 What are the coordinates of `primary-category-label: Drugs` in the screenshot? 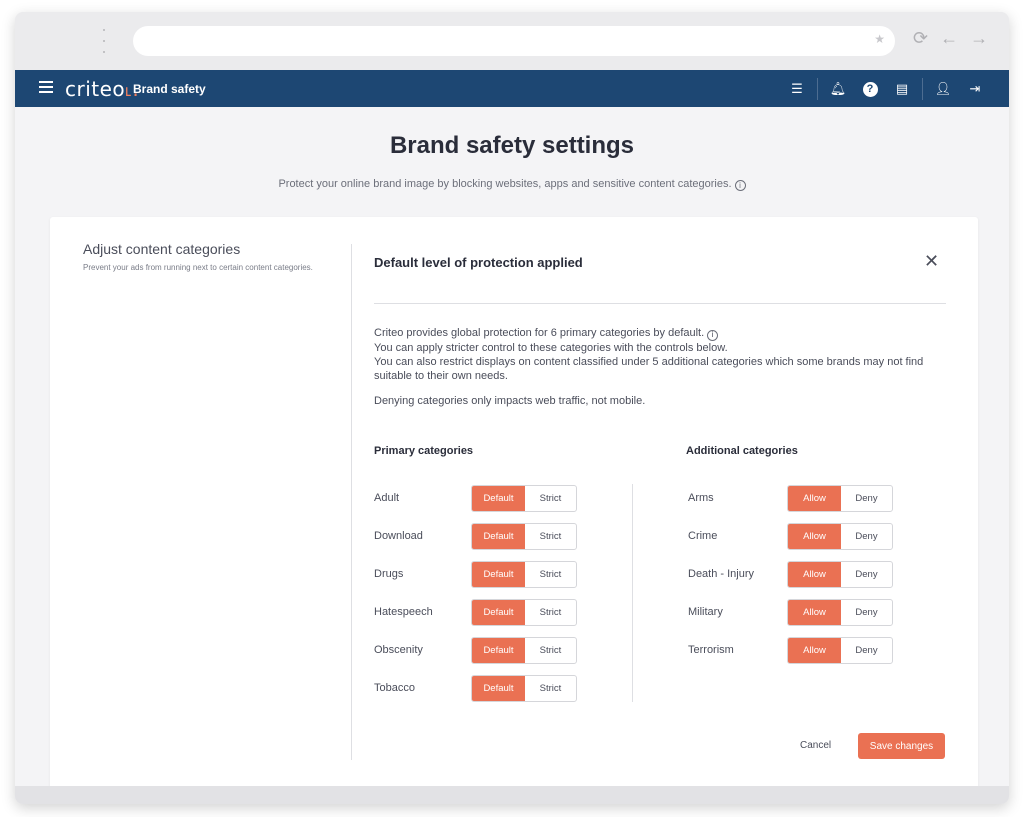 It's located at (389, 574).